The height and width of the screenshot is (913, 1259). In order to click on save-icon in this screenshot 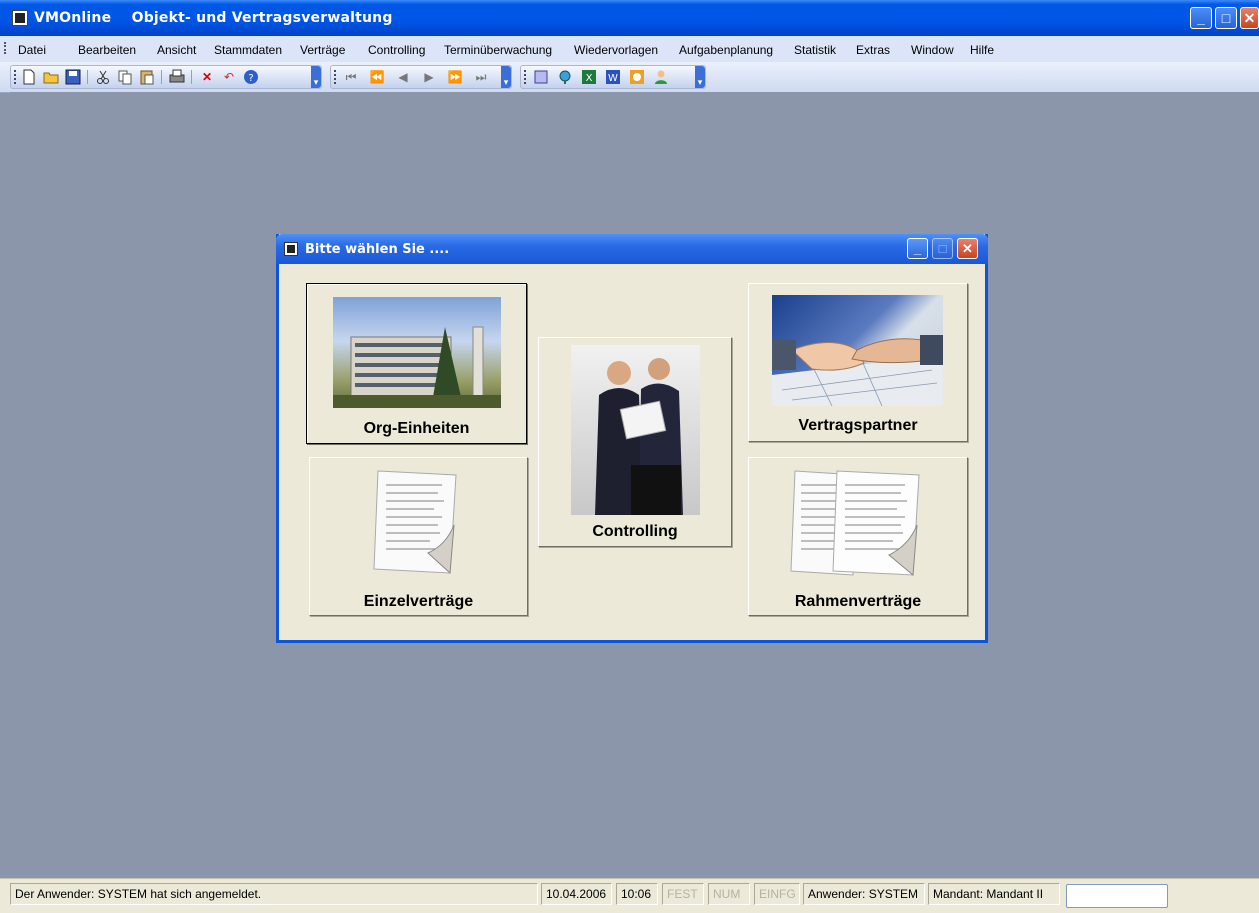, I will do `click(73, 77)`.